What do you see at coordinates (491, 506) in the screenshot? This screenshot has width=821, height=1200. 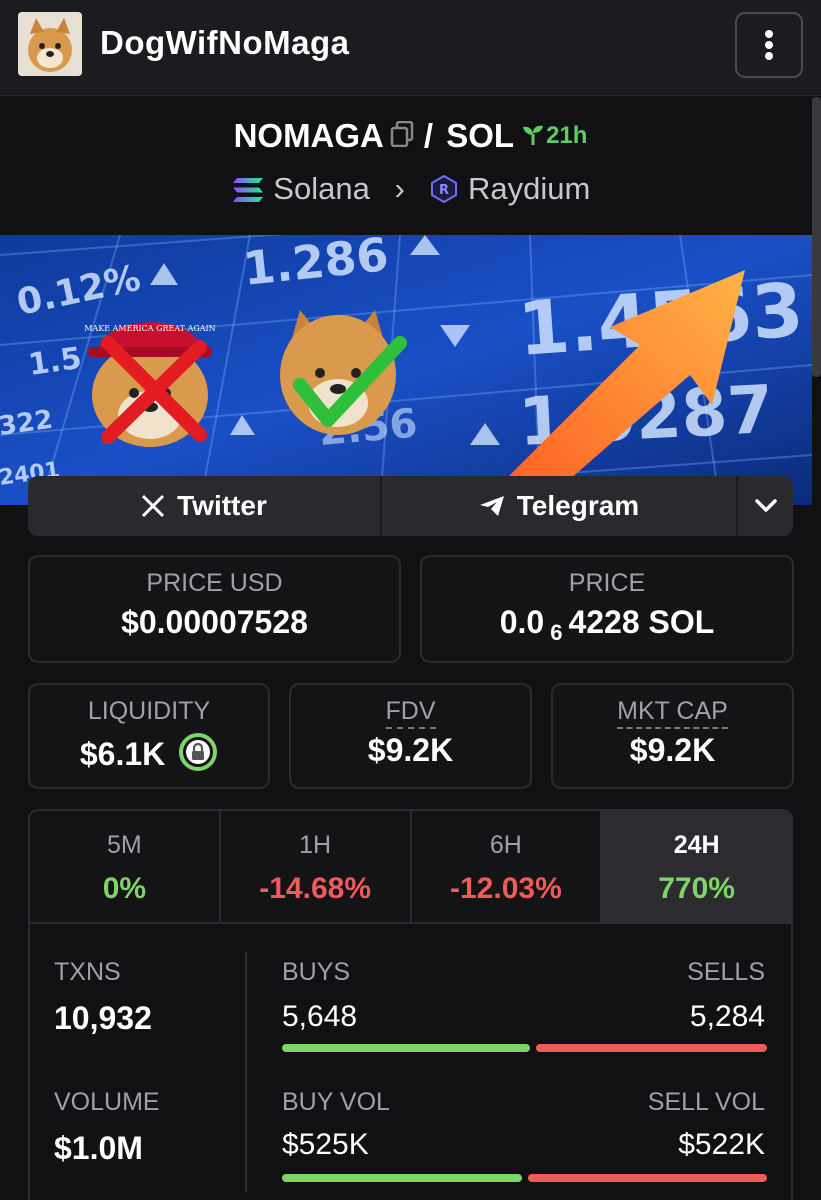 I see `telegram-icon` at bounding box center [491, 506].